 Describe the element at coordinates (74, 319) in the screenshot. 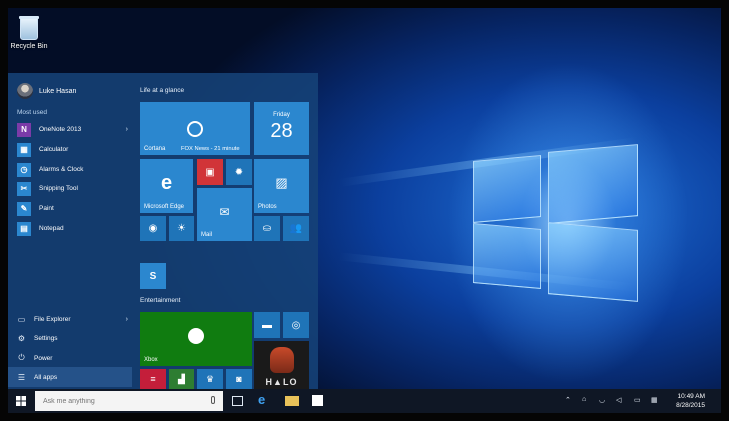

I see `system-item-file-explorer: ▭ File Explorer ›` at that location.